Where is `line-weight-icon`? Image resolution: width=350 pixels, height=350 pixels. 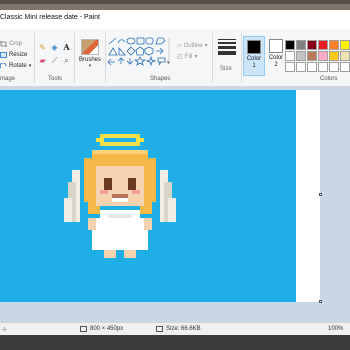 line-weight-icon is located at coordinates (227, 47).